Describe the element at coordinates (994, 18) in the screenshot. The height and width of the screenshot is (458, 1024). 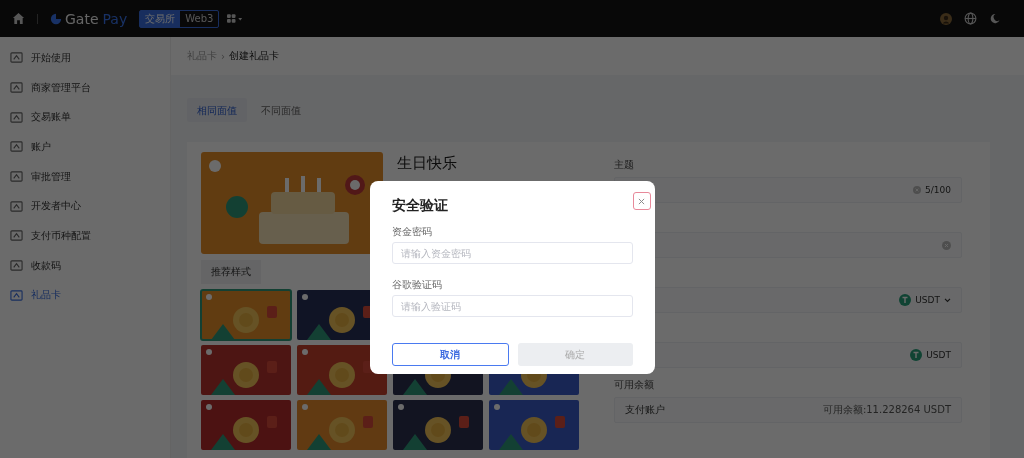
I see `moon-icon` at that location.